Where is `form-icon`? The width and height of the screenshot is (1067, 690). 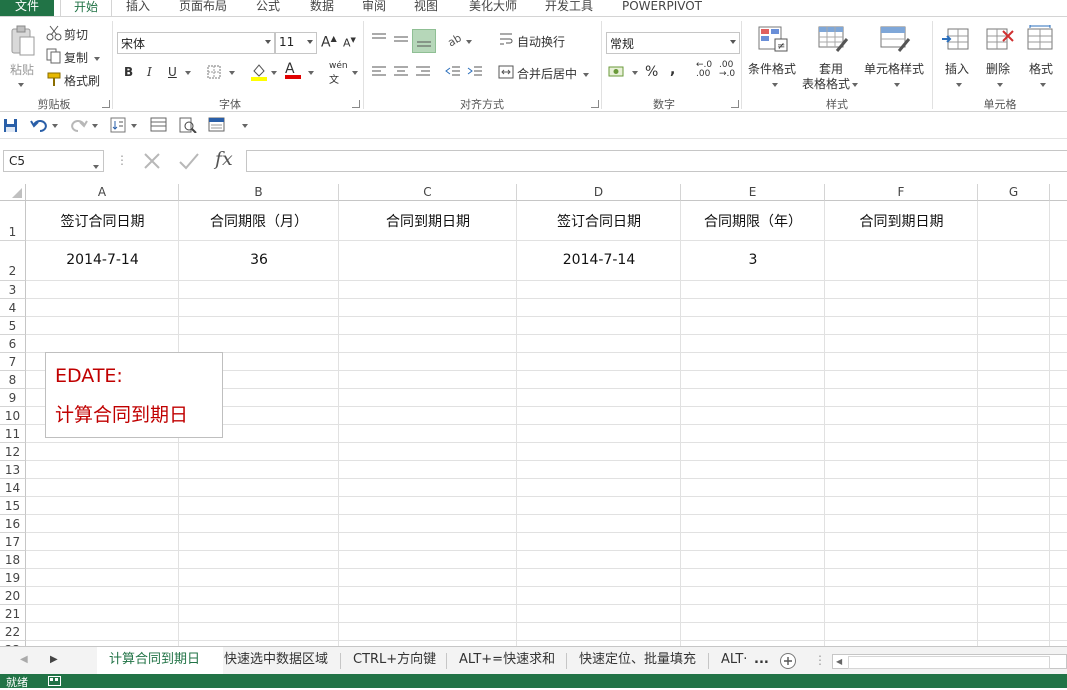 form-icon is located at coordinates (217, 125).